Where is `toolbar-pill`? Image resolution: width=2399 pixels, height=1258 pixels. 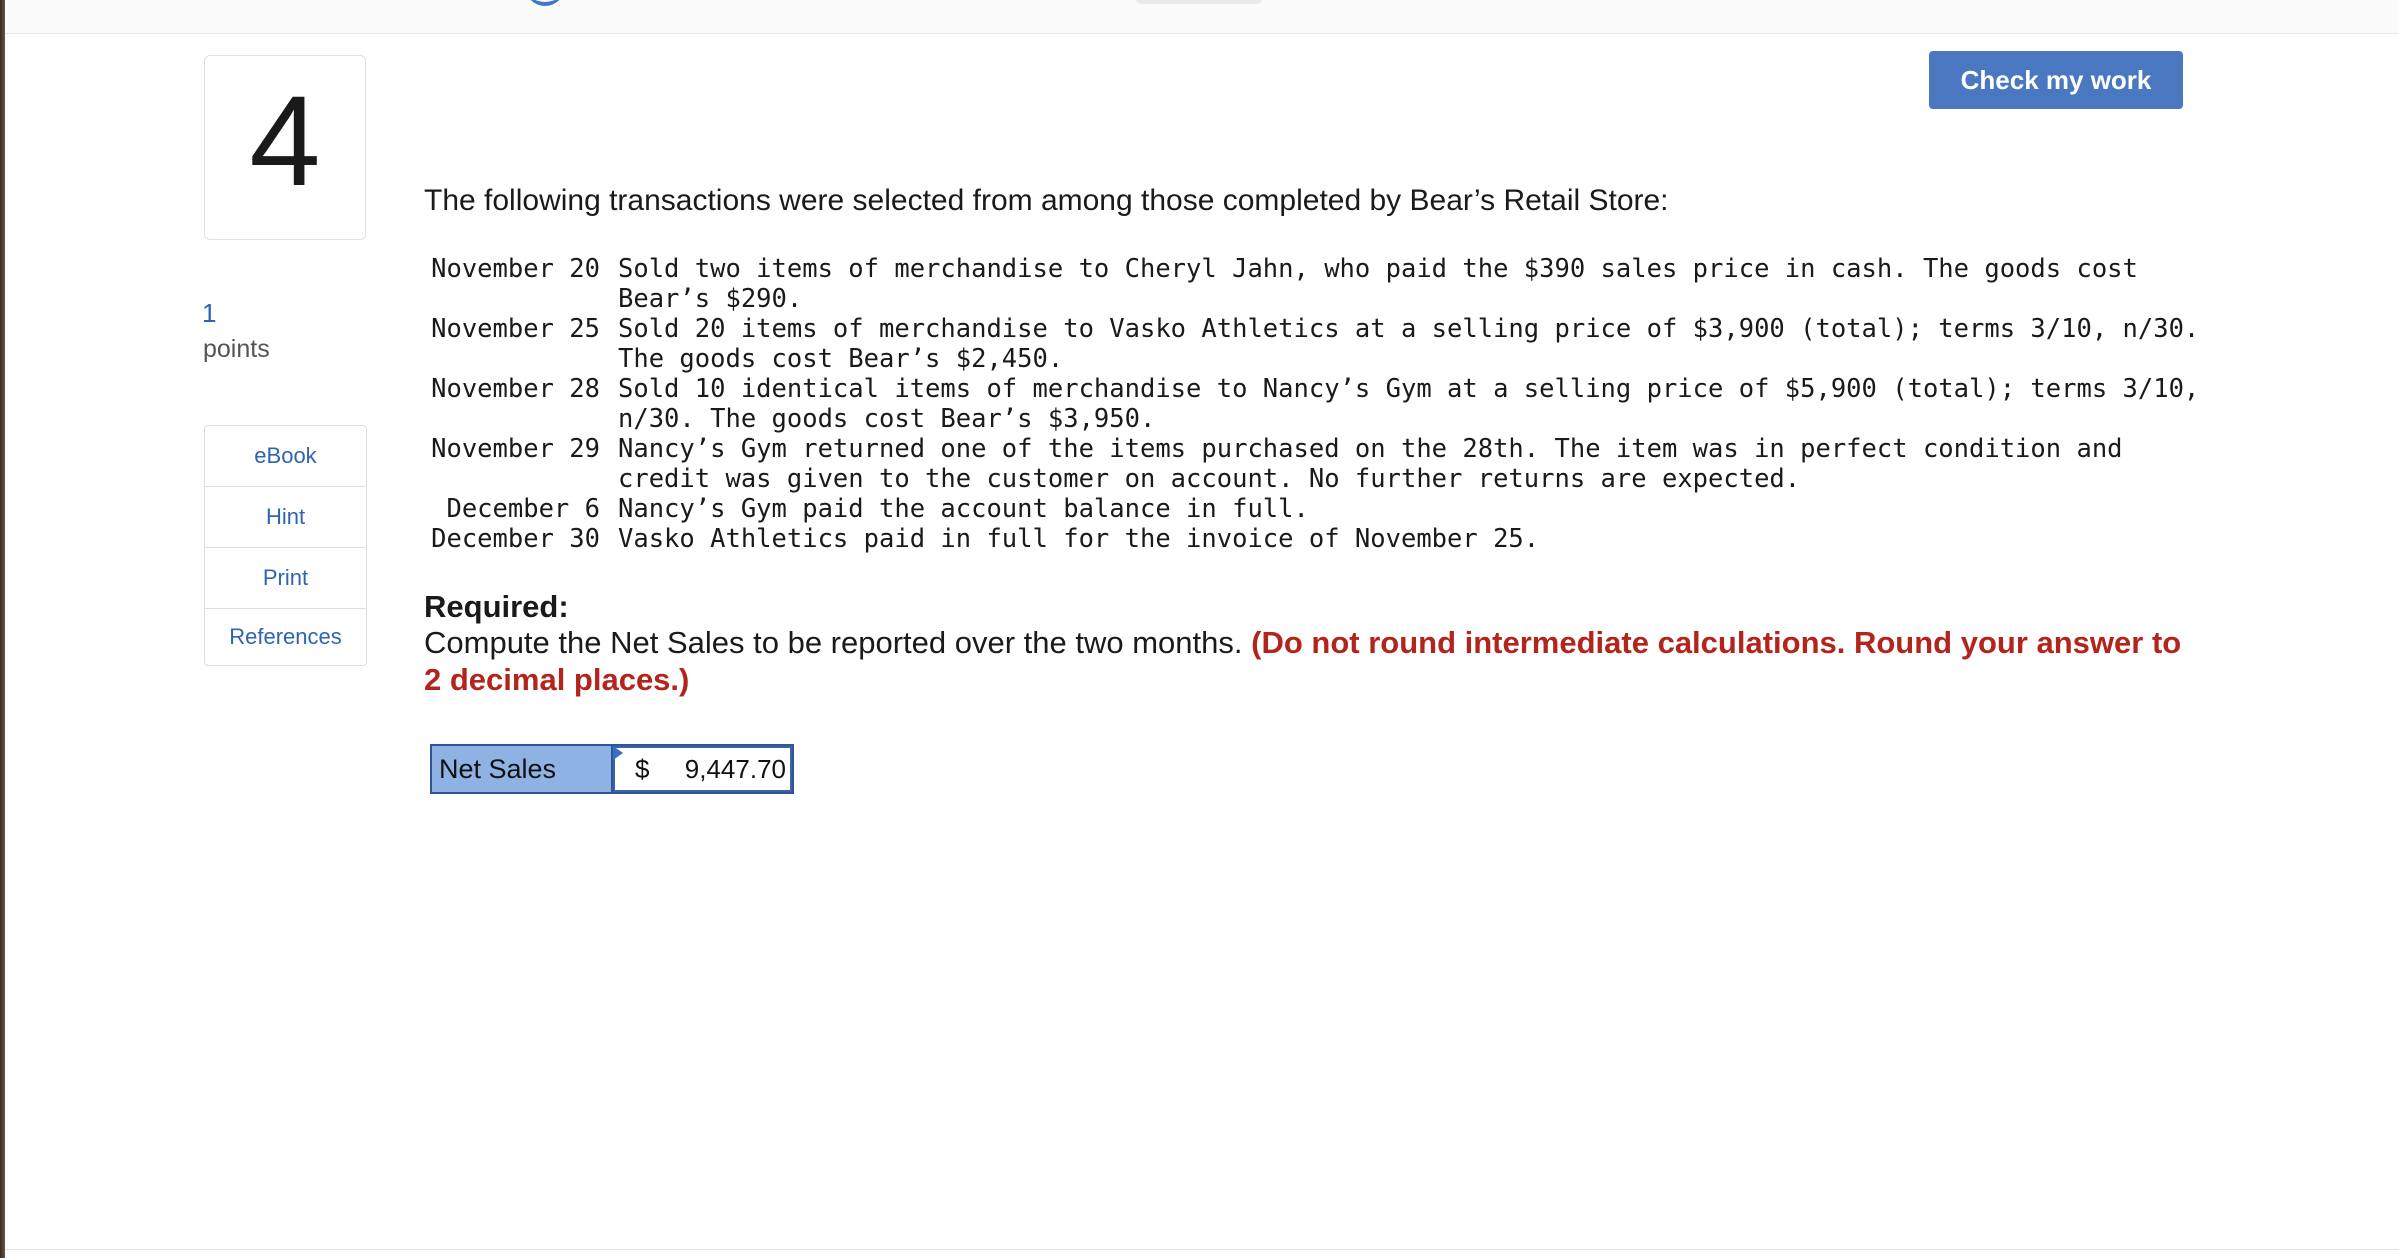
toolbar-pill is located at coordinates (1199, 2).